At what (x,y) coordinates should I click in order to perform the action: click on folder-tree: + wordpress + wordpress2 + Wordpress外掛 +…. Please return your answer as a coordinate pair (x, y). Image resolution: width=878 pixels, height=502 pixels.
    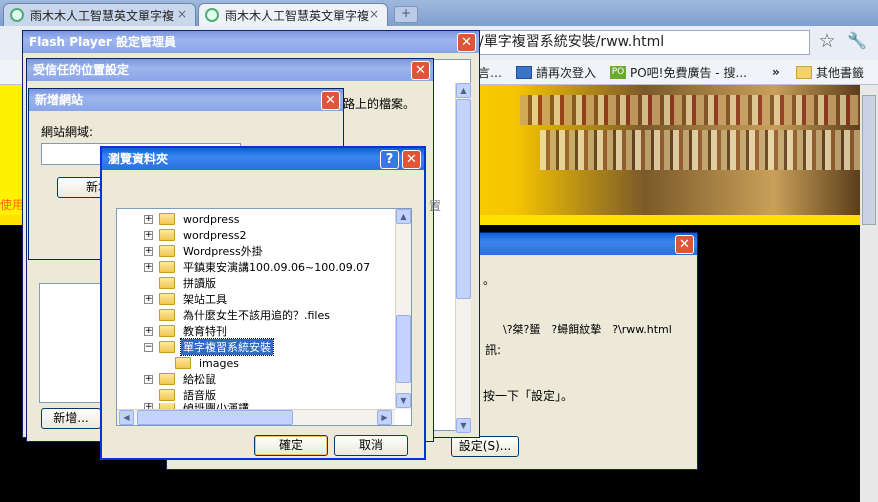
    Looking at the image, I should click on (264, 317).